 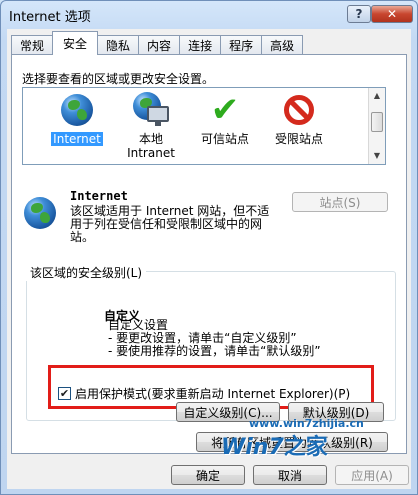 What do you see at coordinates (99, 196) in the screenshot?
I see `zone-info-title: Internet` at bounding box center [99, 196].